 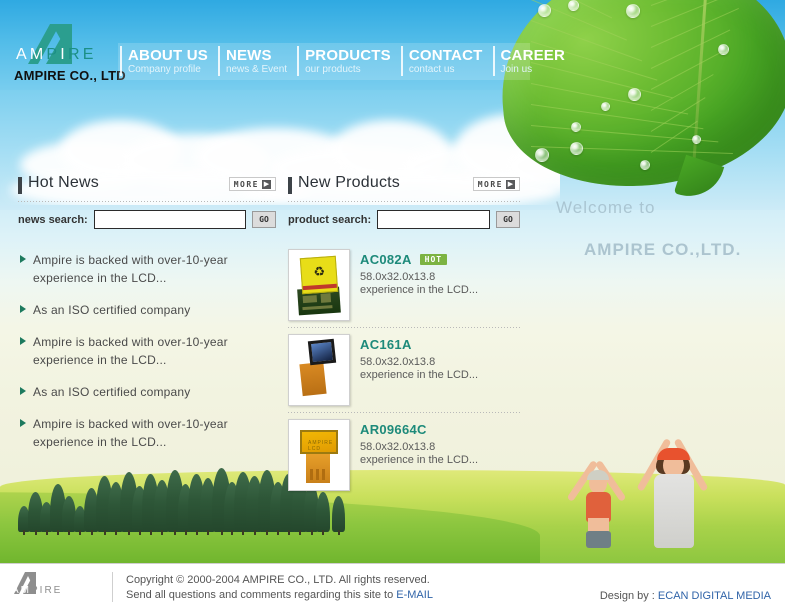 I want to click on product-thumbnail, so click(x=319, y=370).